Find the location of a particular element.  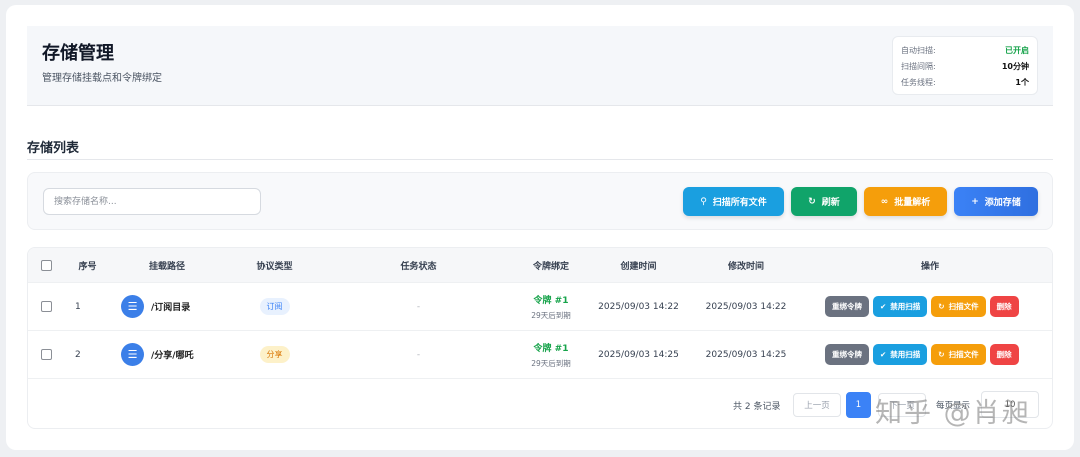

info-label: 任务线程: is located at coordinates (918, 82).